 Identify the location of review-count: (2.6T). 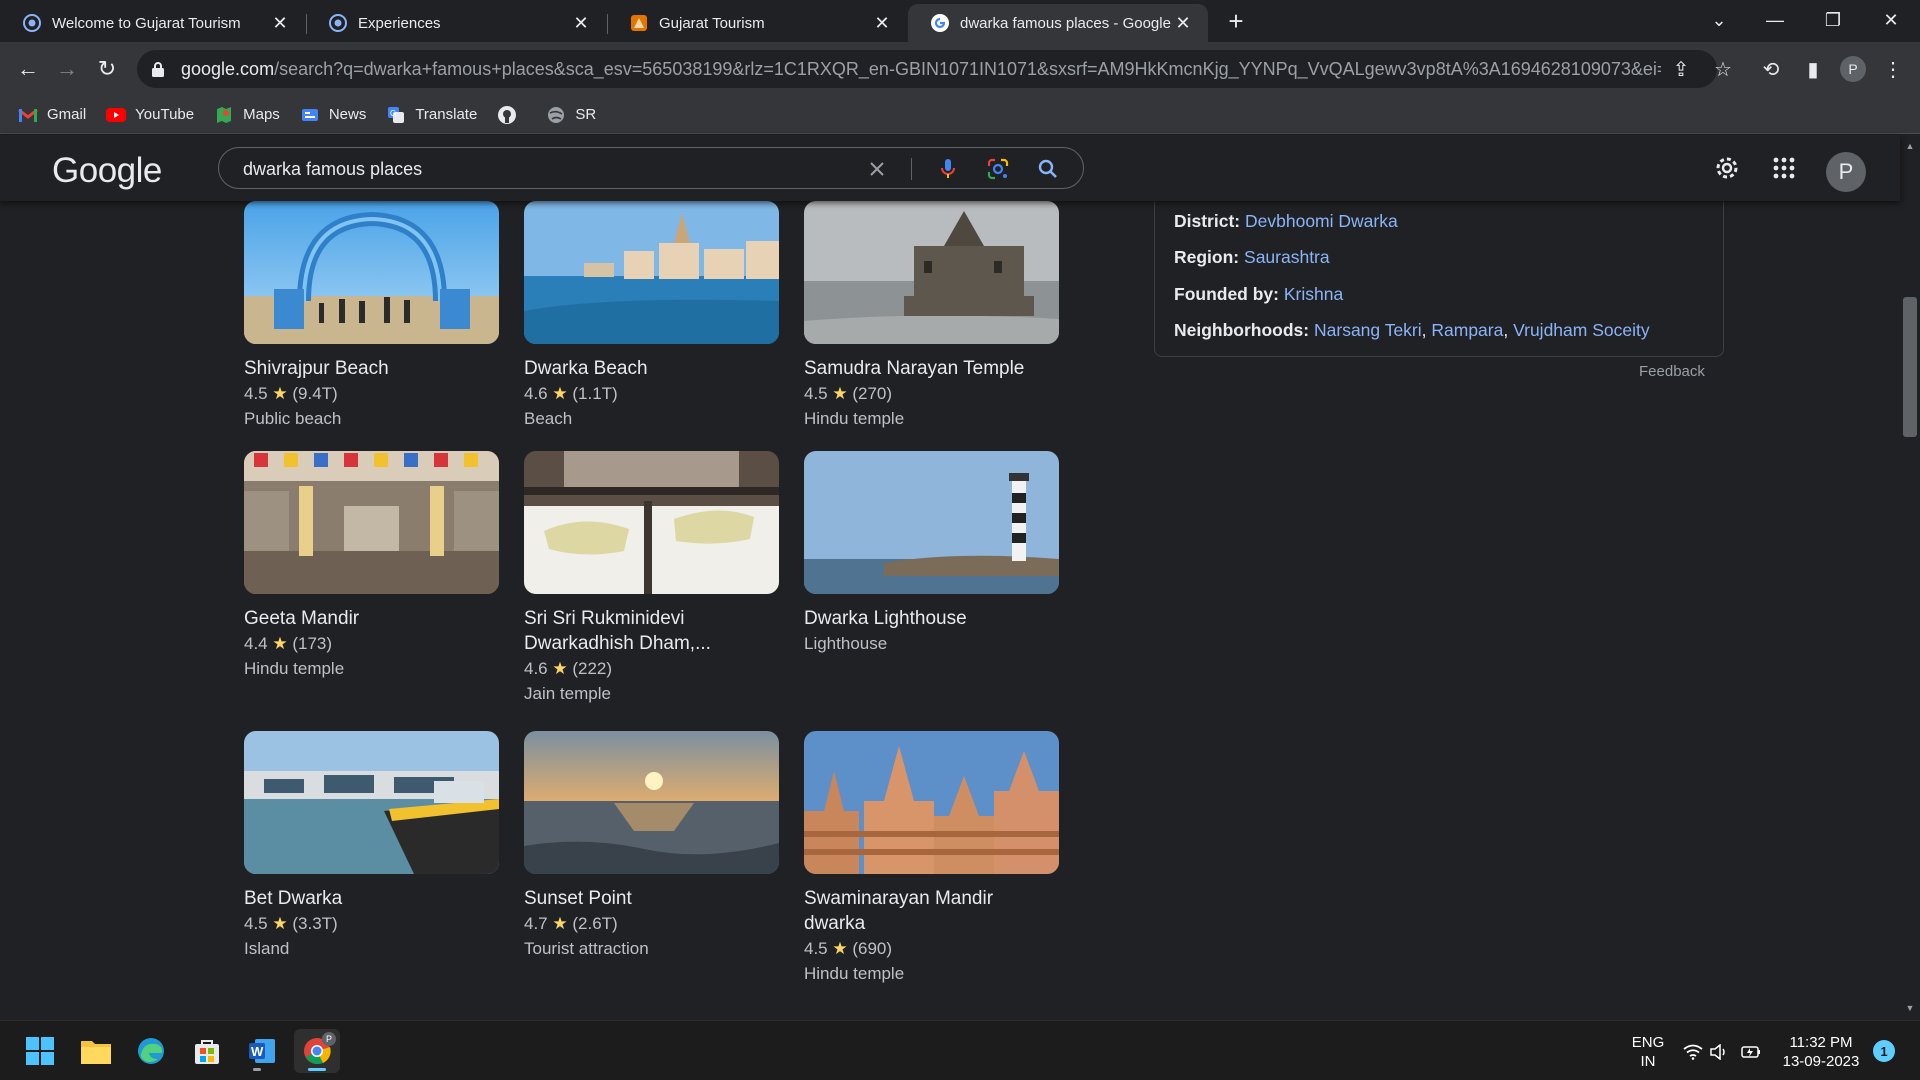
(595, 923).